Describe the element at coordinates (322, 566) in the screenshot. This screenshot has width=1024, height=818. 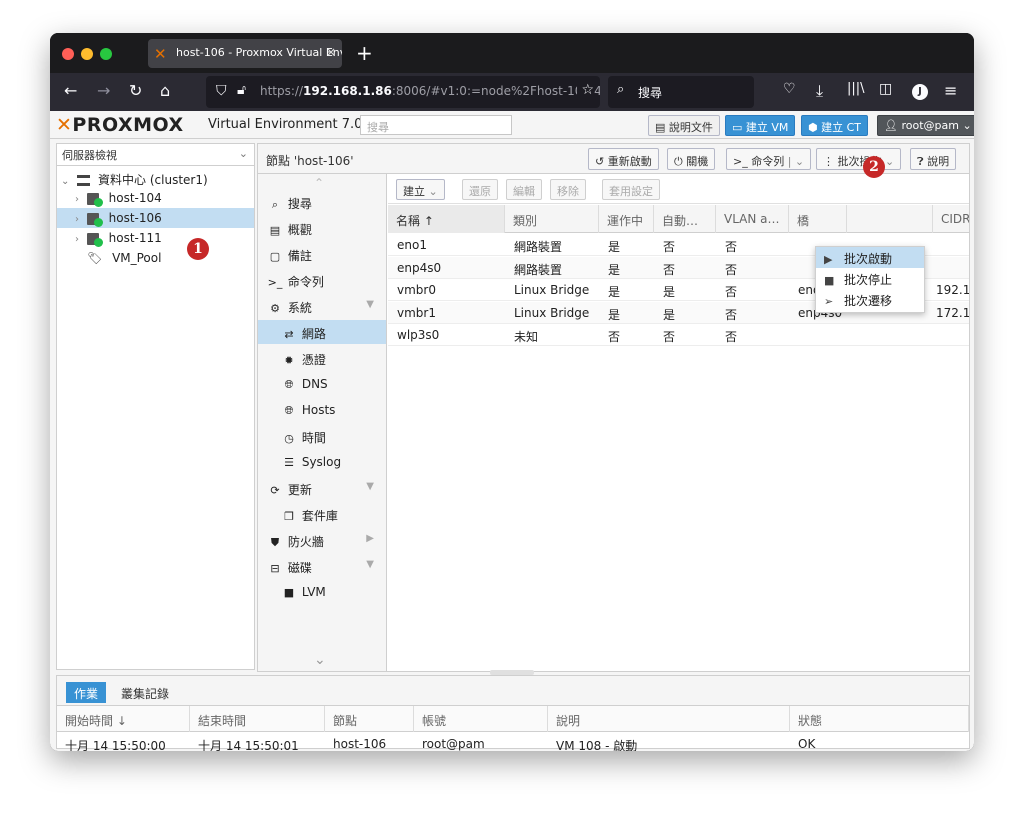
I see `menu-item-disks: ⊟ 磁碟 ▼` at that location.